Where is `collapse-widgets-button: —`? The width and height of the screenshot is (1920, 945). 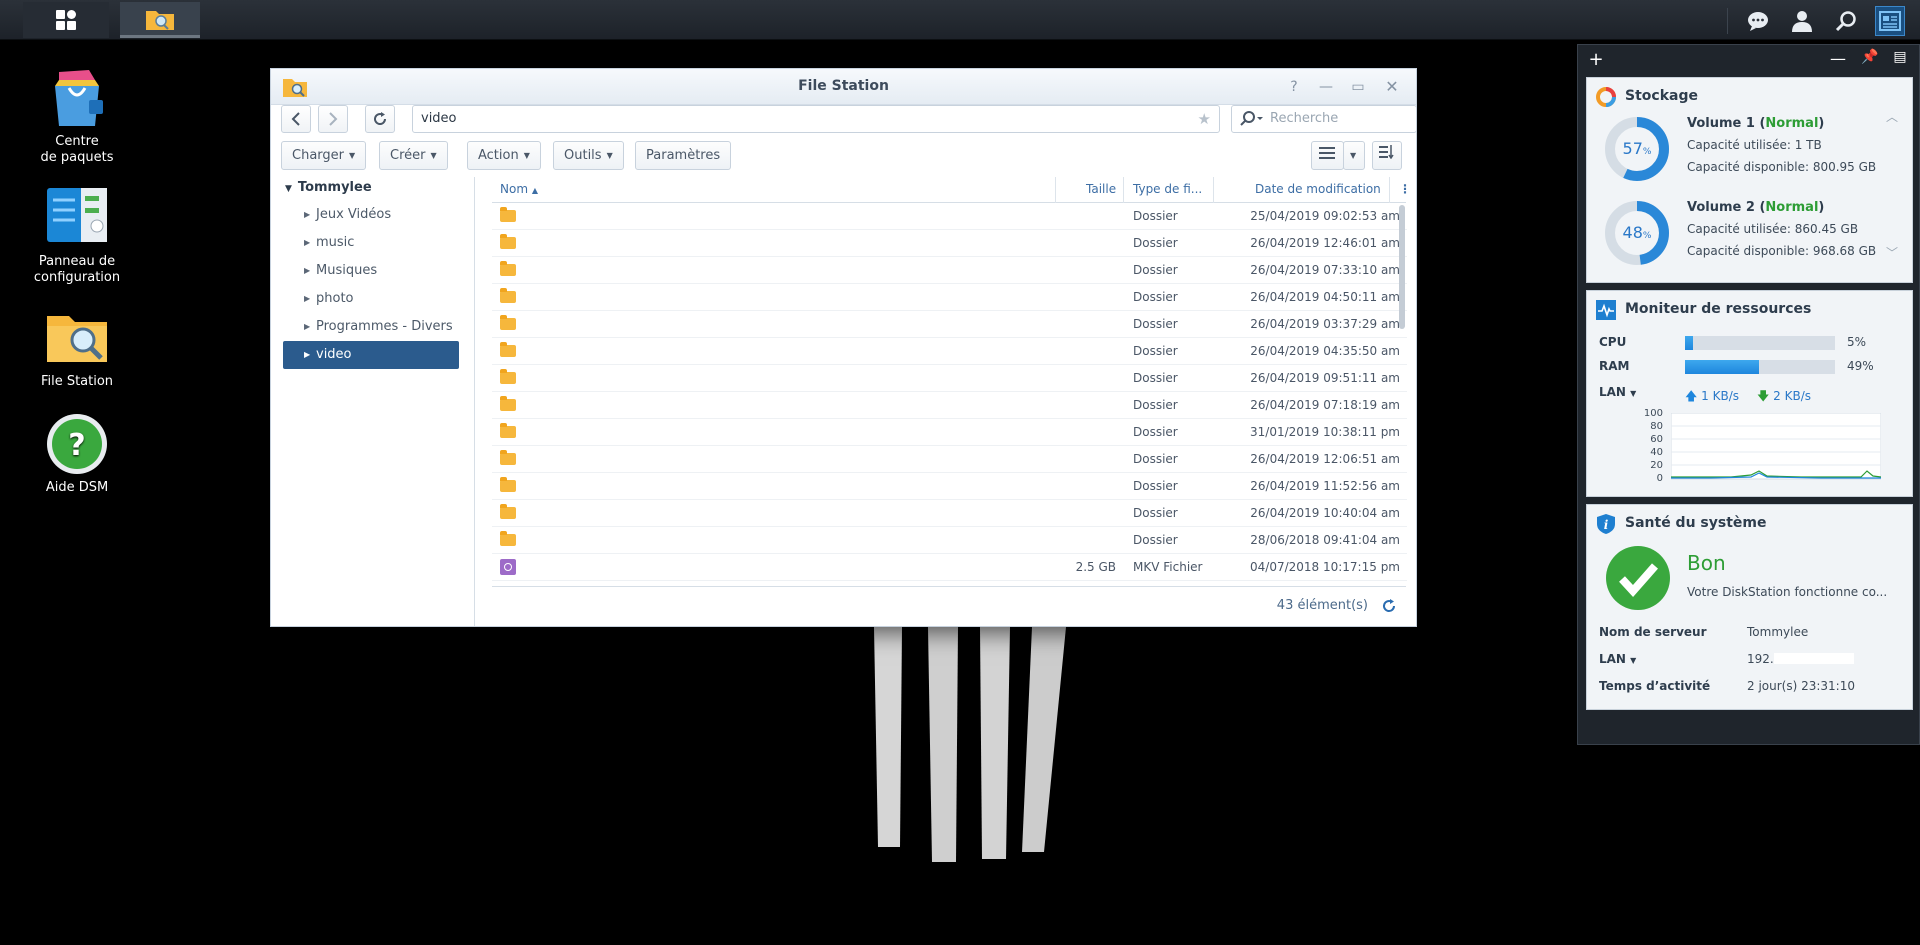
collapse-widgets-button: — is located at coordinates (1838, 58).